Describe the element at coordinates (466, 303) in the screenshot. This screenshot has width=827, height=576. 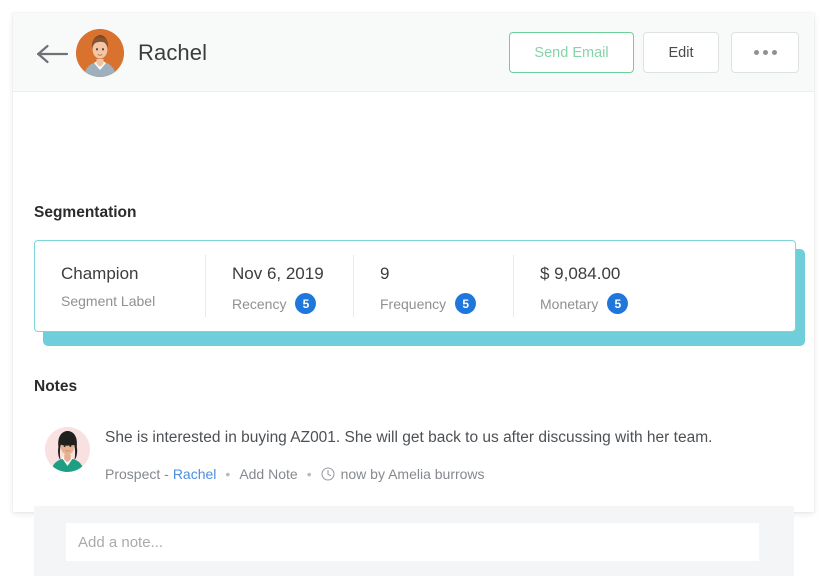
I see `frequency-score-badge: 5` at that location.